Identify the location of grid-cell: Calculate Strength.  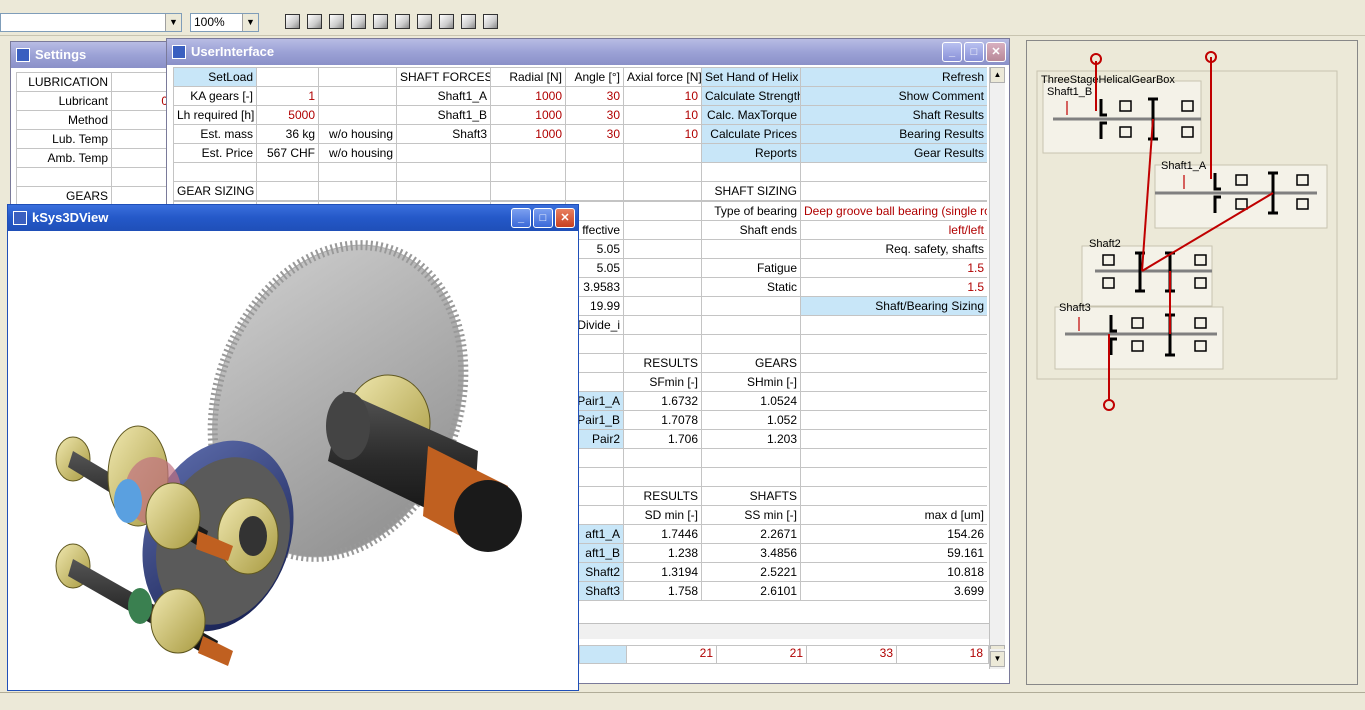
(751, 96).